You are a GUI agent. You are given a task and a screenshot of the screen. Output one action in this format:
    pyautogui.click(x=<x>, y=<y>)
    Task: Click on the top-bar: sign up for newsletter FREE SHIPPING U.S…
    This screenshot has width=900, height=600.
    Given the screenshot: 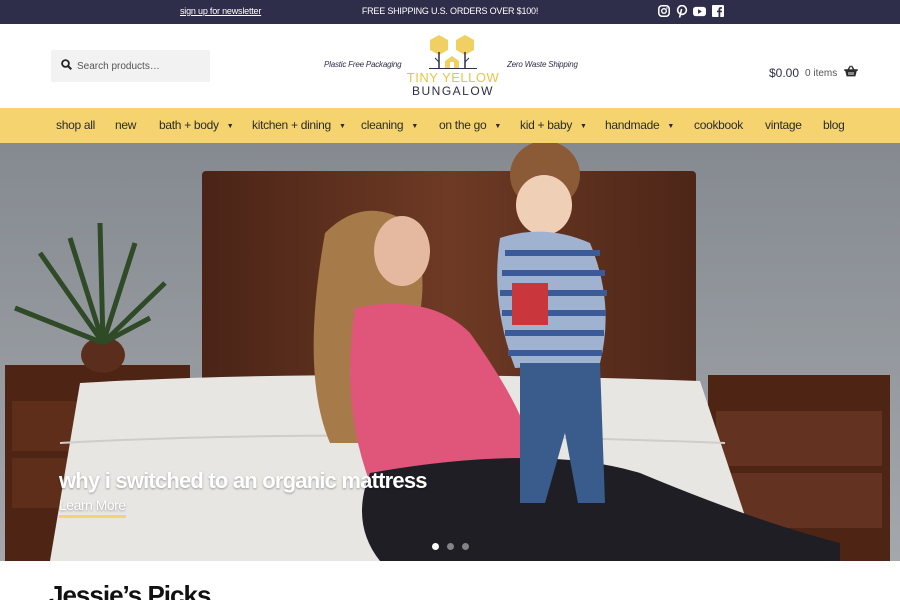 What is the action you would take?
    pyautogui.click(x=450, y=12)
    